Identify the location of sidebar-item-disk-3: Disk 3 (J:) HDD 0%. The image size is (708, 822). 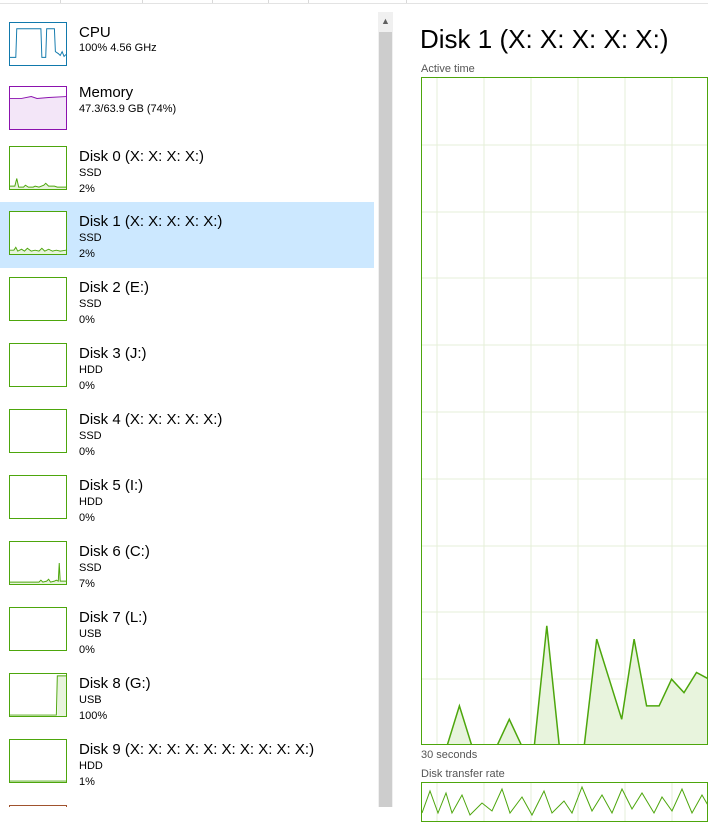
(187, 367).